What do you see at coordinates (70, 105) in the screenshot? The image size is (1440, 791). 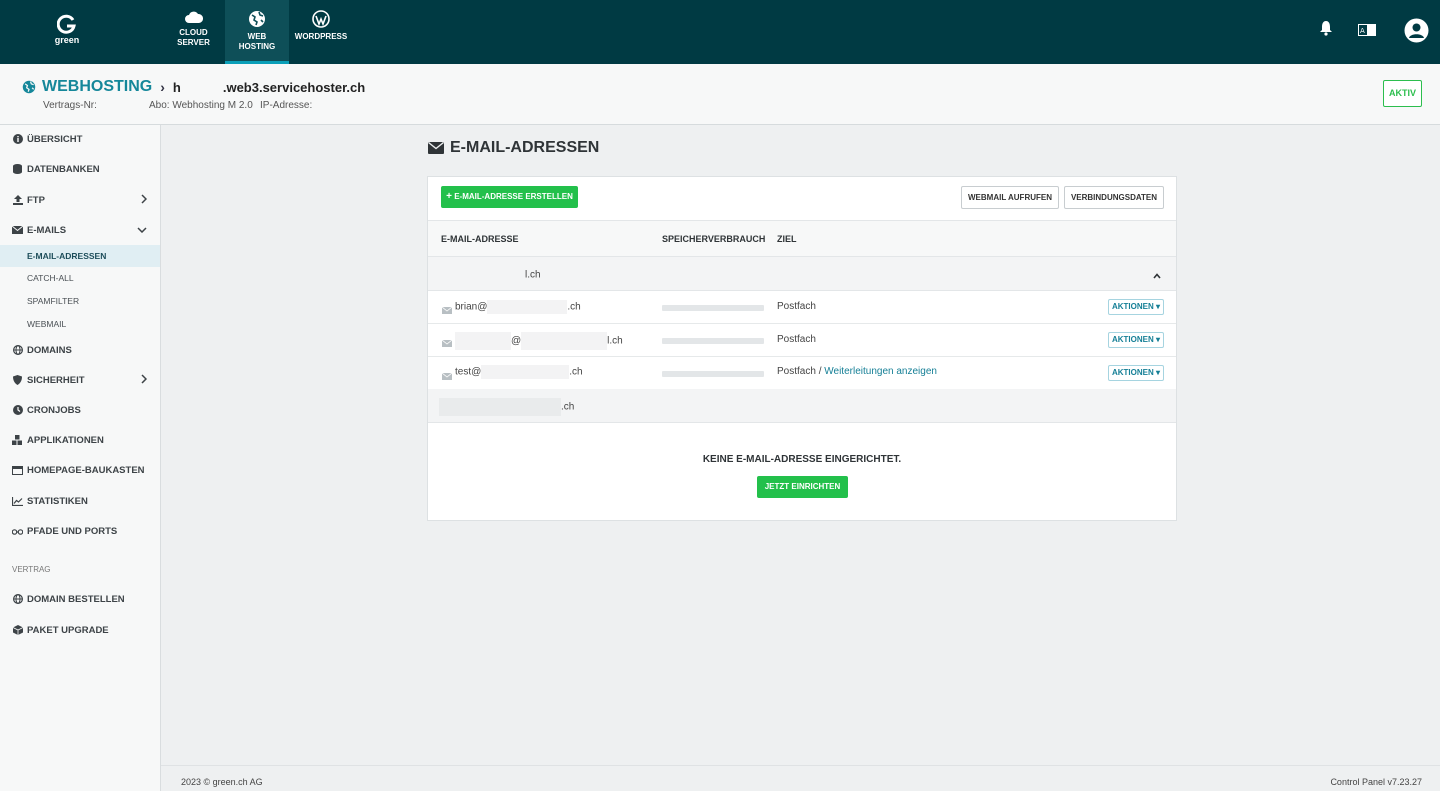 I see `contract-number-label: Vertrags-Nr:` at bounding box center [70, 105].